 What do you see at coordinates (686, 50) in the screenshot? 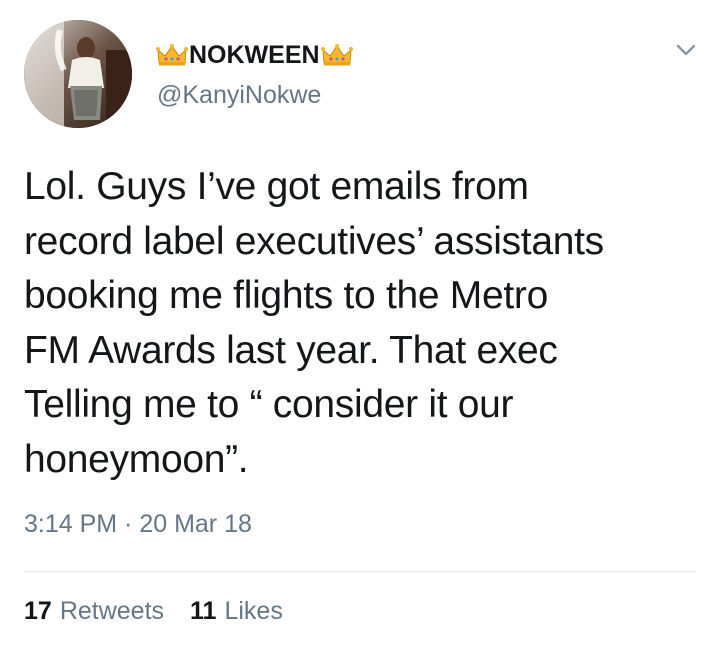
I see `chevron-down-icon` at bounding box center [686, 50].